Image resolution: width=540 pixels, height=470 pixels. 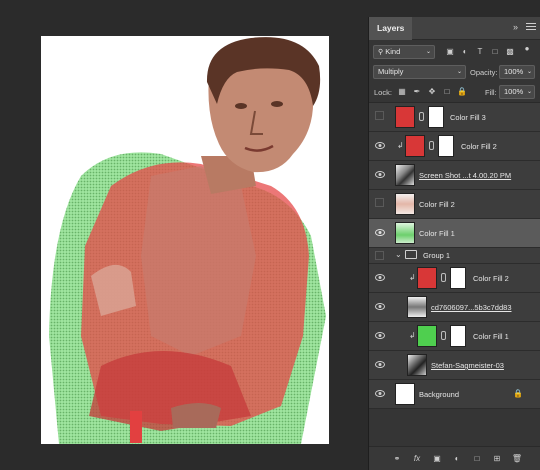 What do you see at coordinates (477, 458) in the screenshot?
I see `new-group-icon: □` at bounding box center [477, 458].